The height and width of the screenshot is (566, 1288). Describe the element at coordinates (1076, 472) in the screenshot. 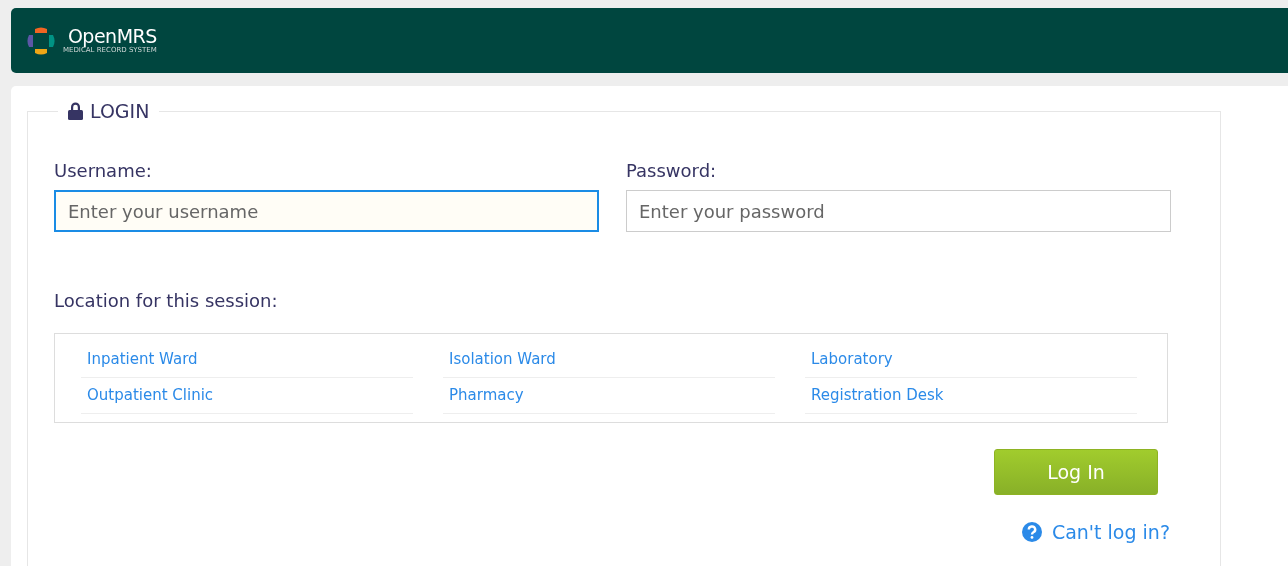

I see `login-button: Log In` at that location.